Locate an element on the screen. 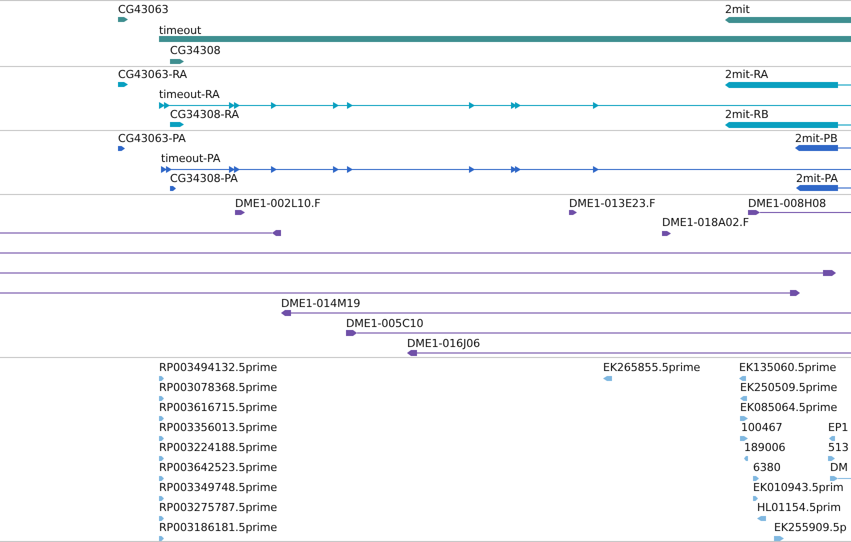 Image resolution: width=851 pixels, height=542 pixels. feature-label: 2mit-RB is located at coordinates (747, 114).